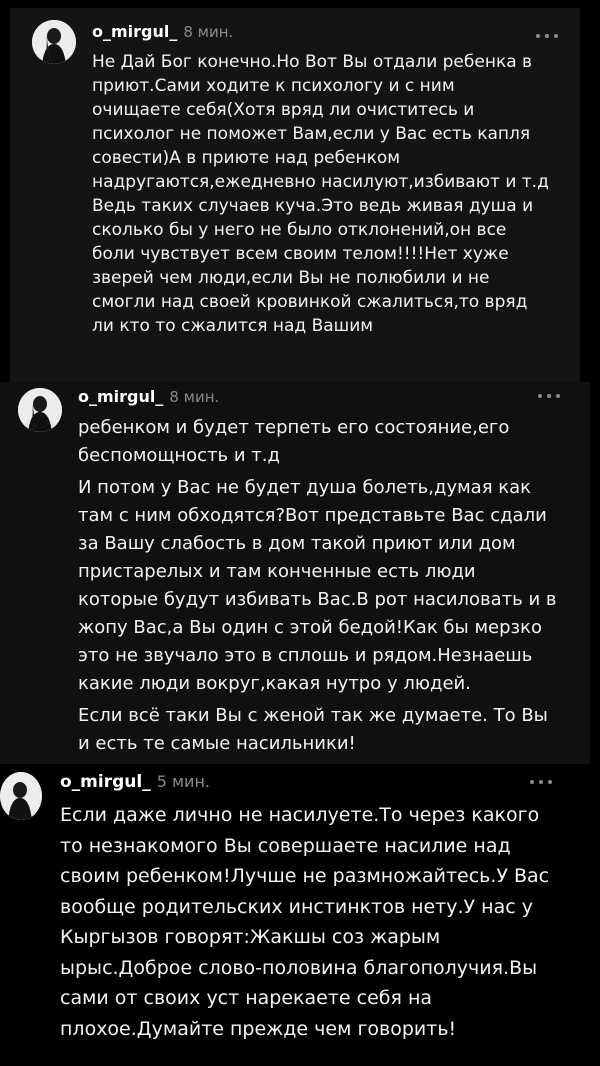 This screenshot has height=1066, width=600. What do you see at coordinates (135, 782) in the screenshot?
I see `comment-author: o_mirgul_ 5 мин.` at bounding box center [135, 782].